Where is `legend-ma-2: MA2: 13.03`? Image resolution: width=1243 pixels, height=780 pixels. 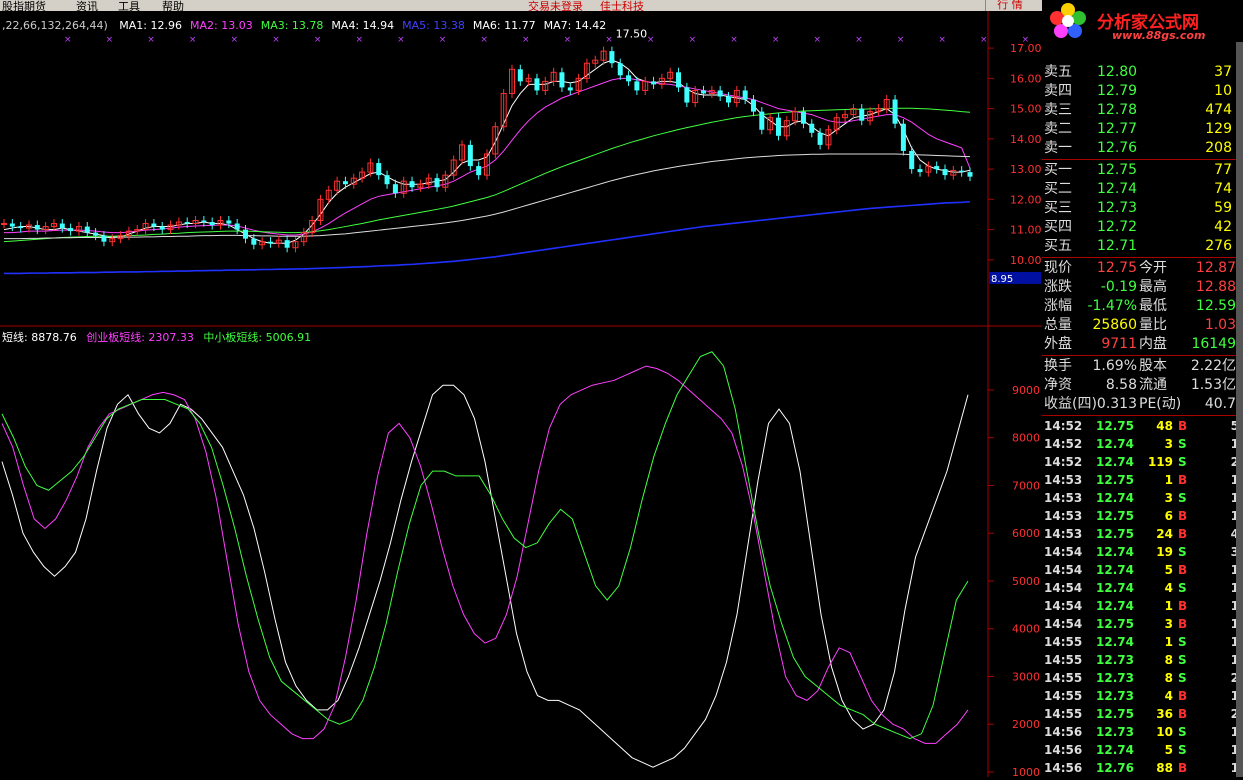 legend-ma-2: MA2: 13.03 is located at coordinates (221, 25).